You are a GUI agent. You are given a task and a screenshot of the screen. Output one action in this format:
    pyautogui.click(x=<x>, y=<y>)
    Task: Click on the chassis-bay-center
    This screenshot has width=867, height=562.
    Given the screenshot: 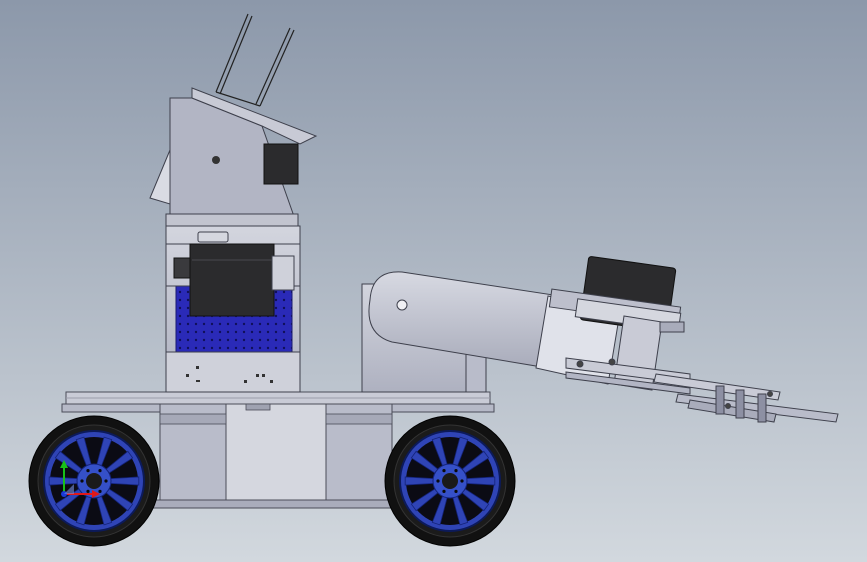 What is the action you would take?
    pyautogui.click(x=276, y=453)
    